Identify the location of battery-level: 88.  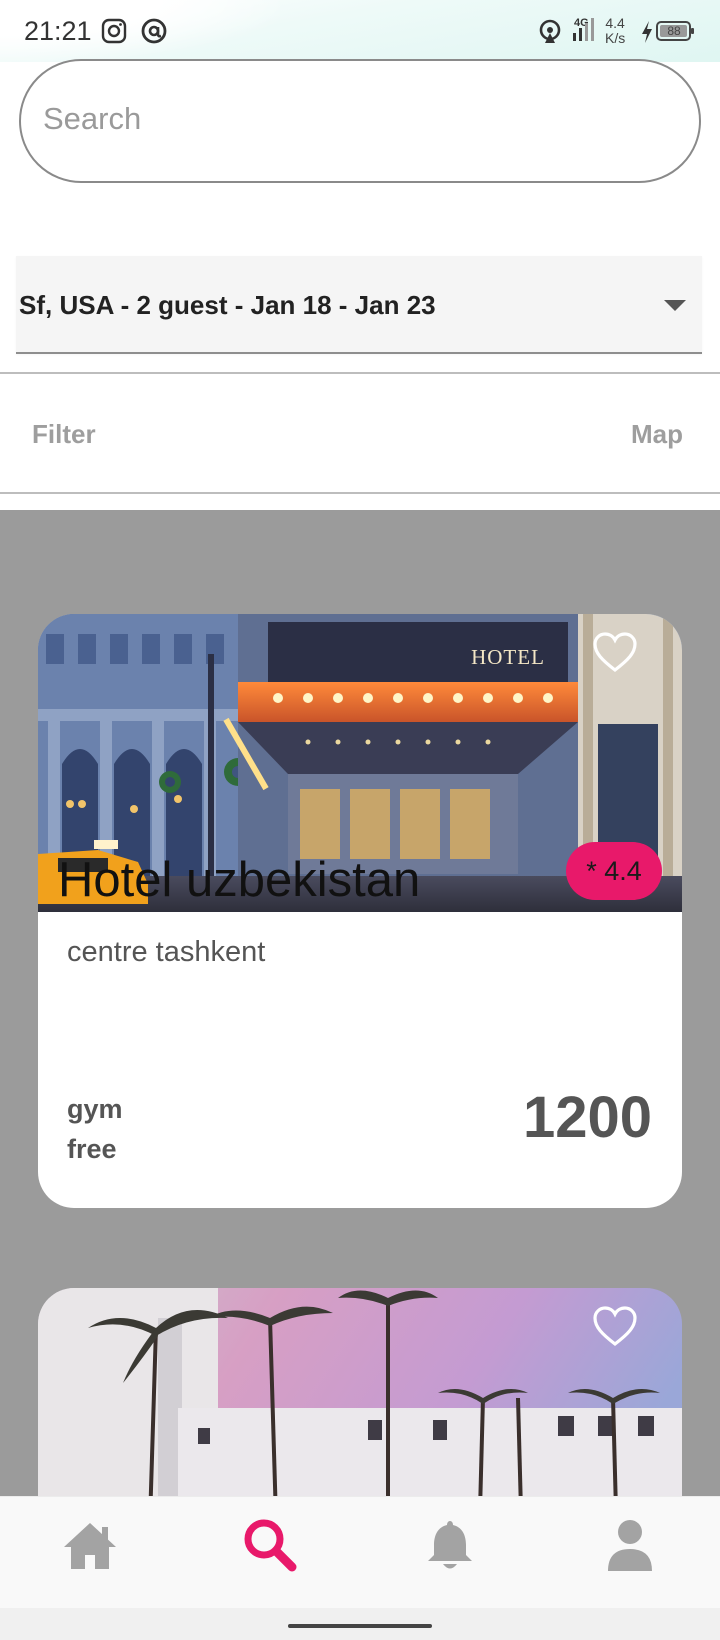
(674, 31).